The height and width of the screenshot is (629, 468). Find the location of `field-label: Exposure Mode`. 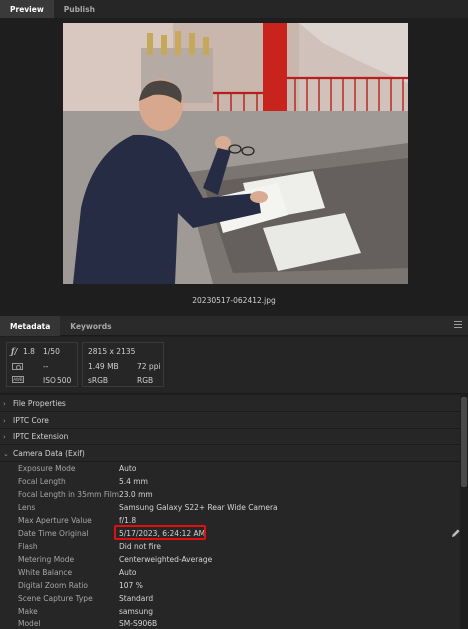

field-label: Exposure Mode is located at coordinates (47, 468).